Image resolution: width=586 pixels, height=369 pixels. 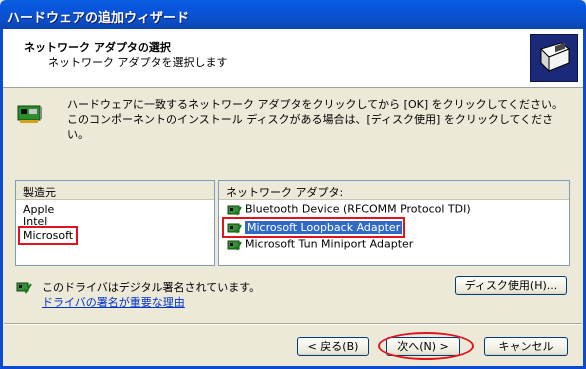 What do you see at coordinates (333, 346) in the screenshot?
I see `back-button: < 戻る(B)` at bounding box center [333, 346].